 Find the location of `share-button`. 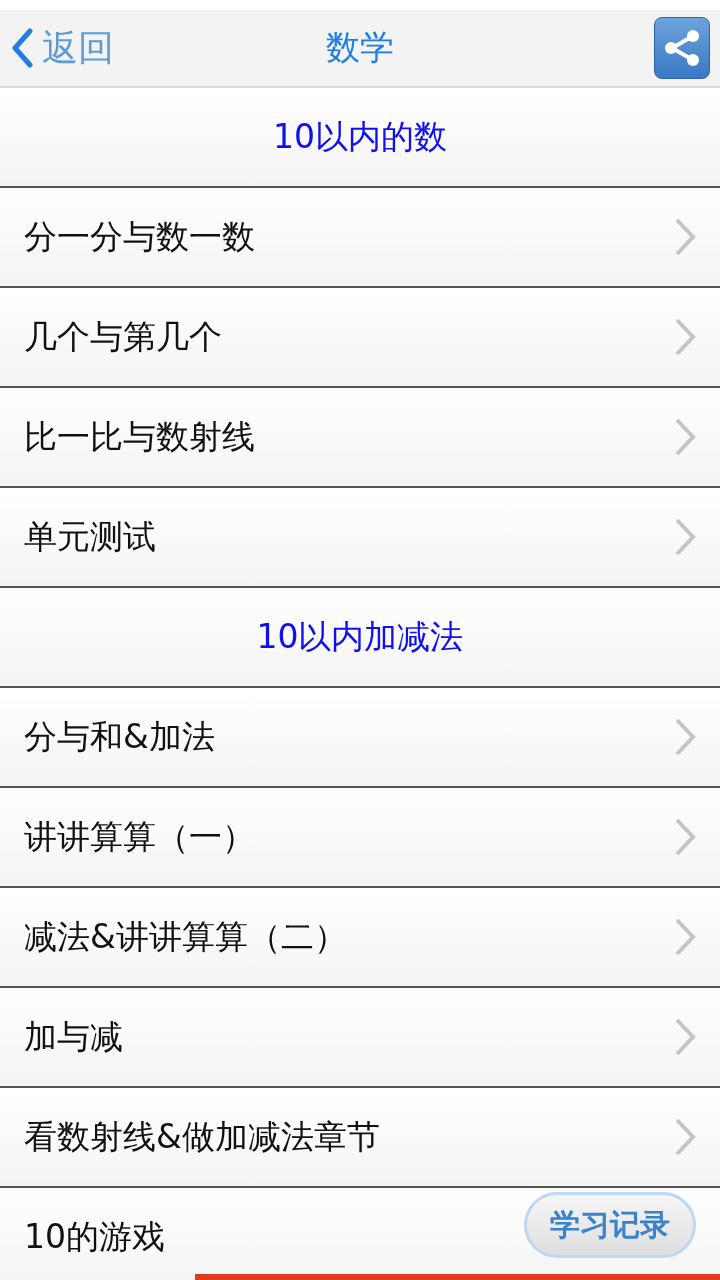

share-button is located at coordinates (682, 48).